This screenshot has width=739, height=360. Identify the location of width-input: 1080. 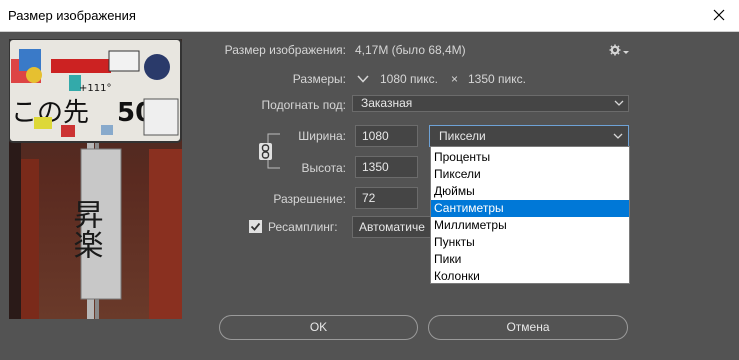
(386, 136).